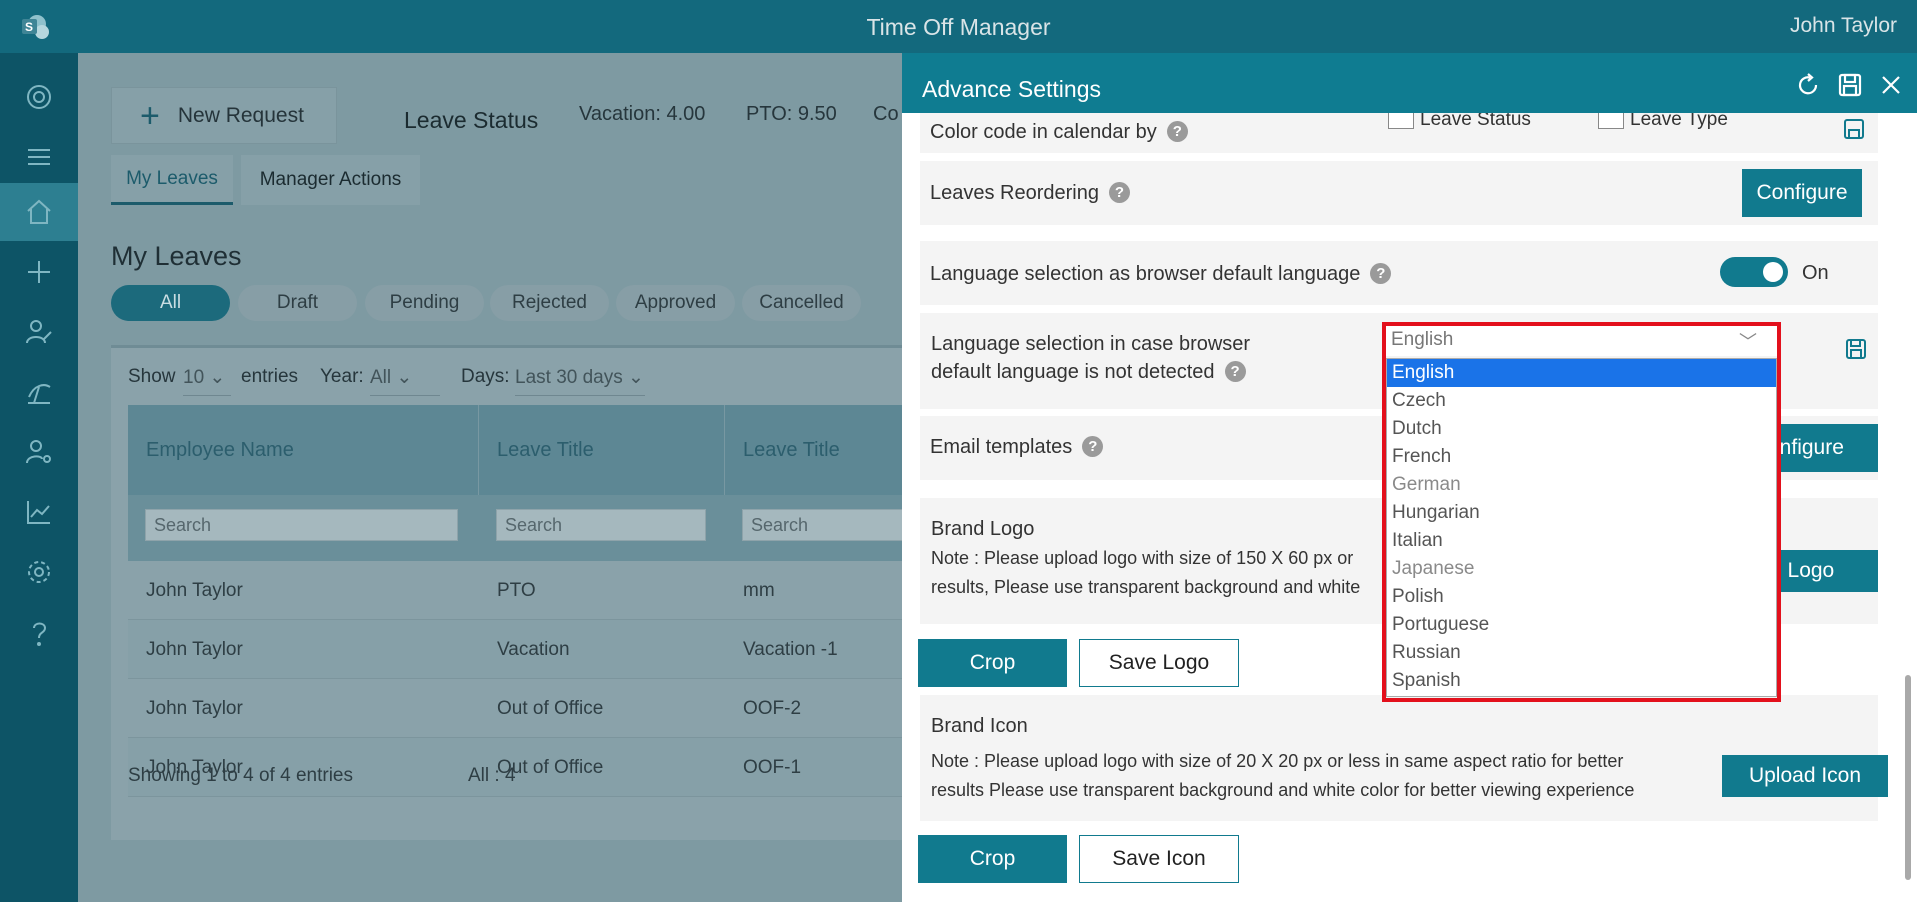  I want to click on table-info: Showing 1 to 4 of 4 entries, so click(240, 775).